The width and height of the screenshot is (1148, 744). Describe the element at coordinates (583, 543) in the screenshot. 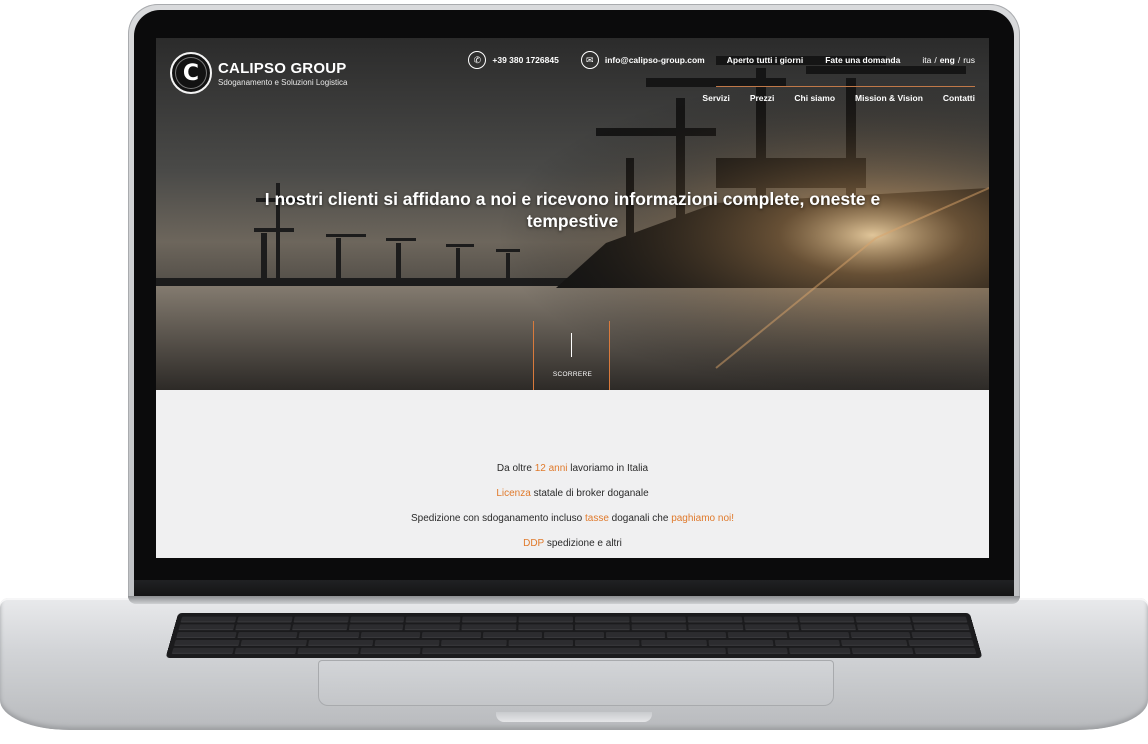

I see `feature-text: spedizione e altri` at that location.